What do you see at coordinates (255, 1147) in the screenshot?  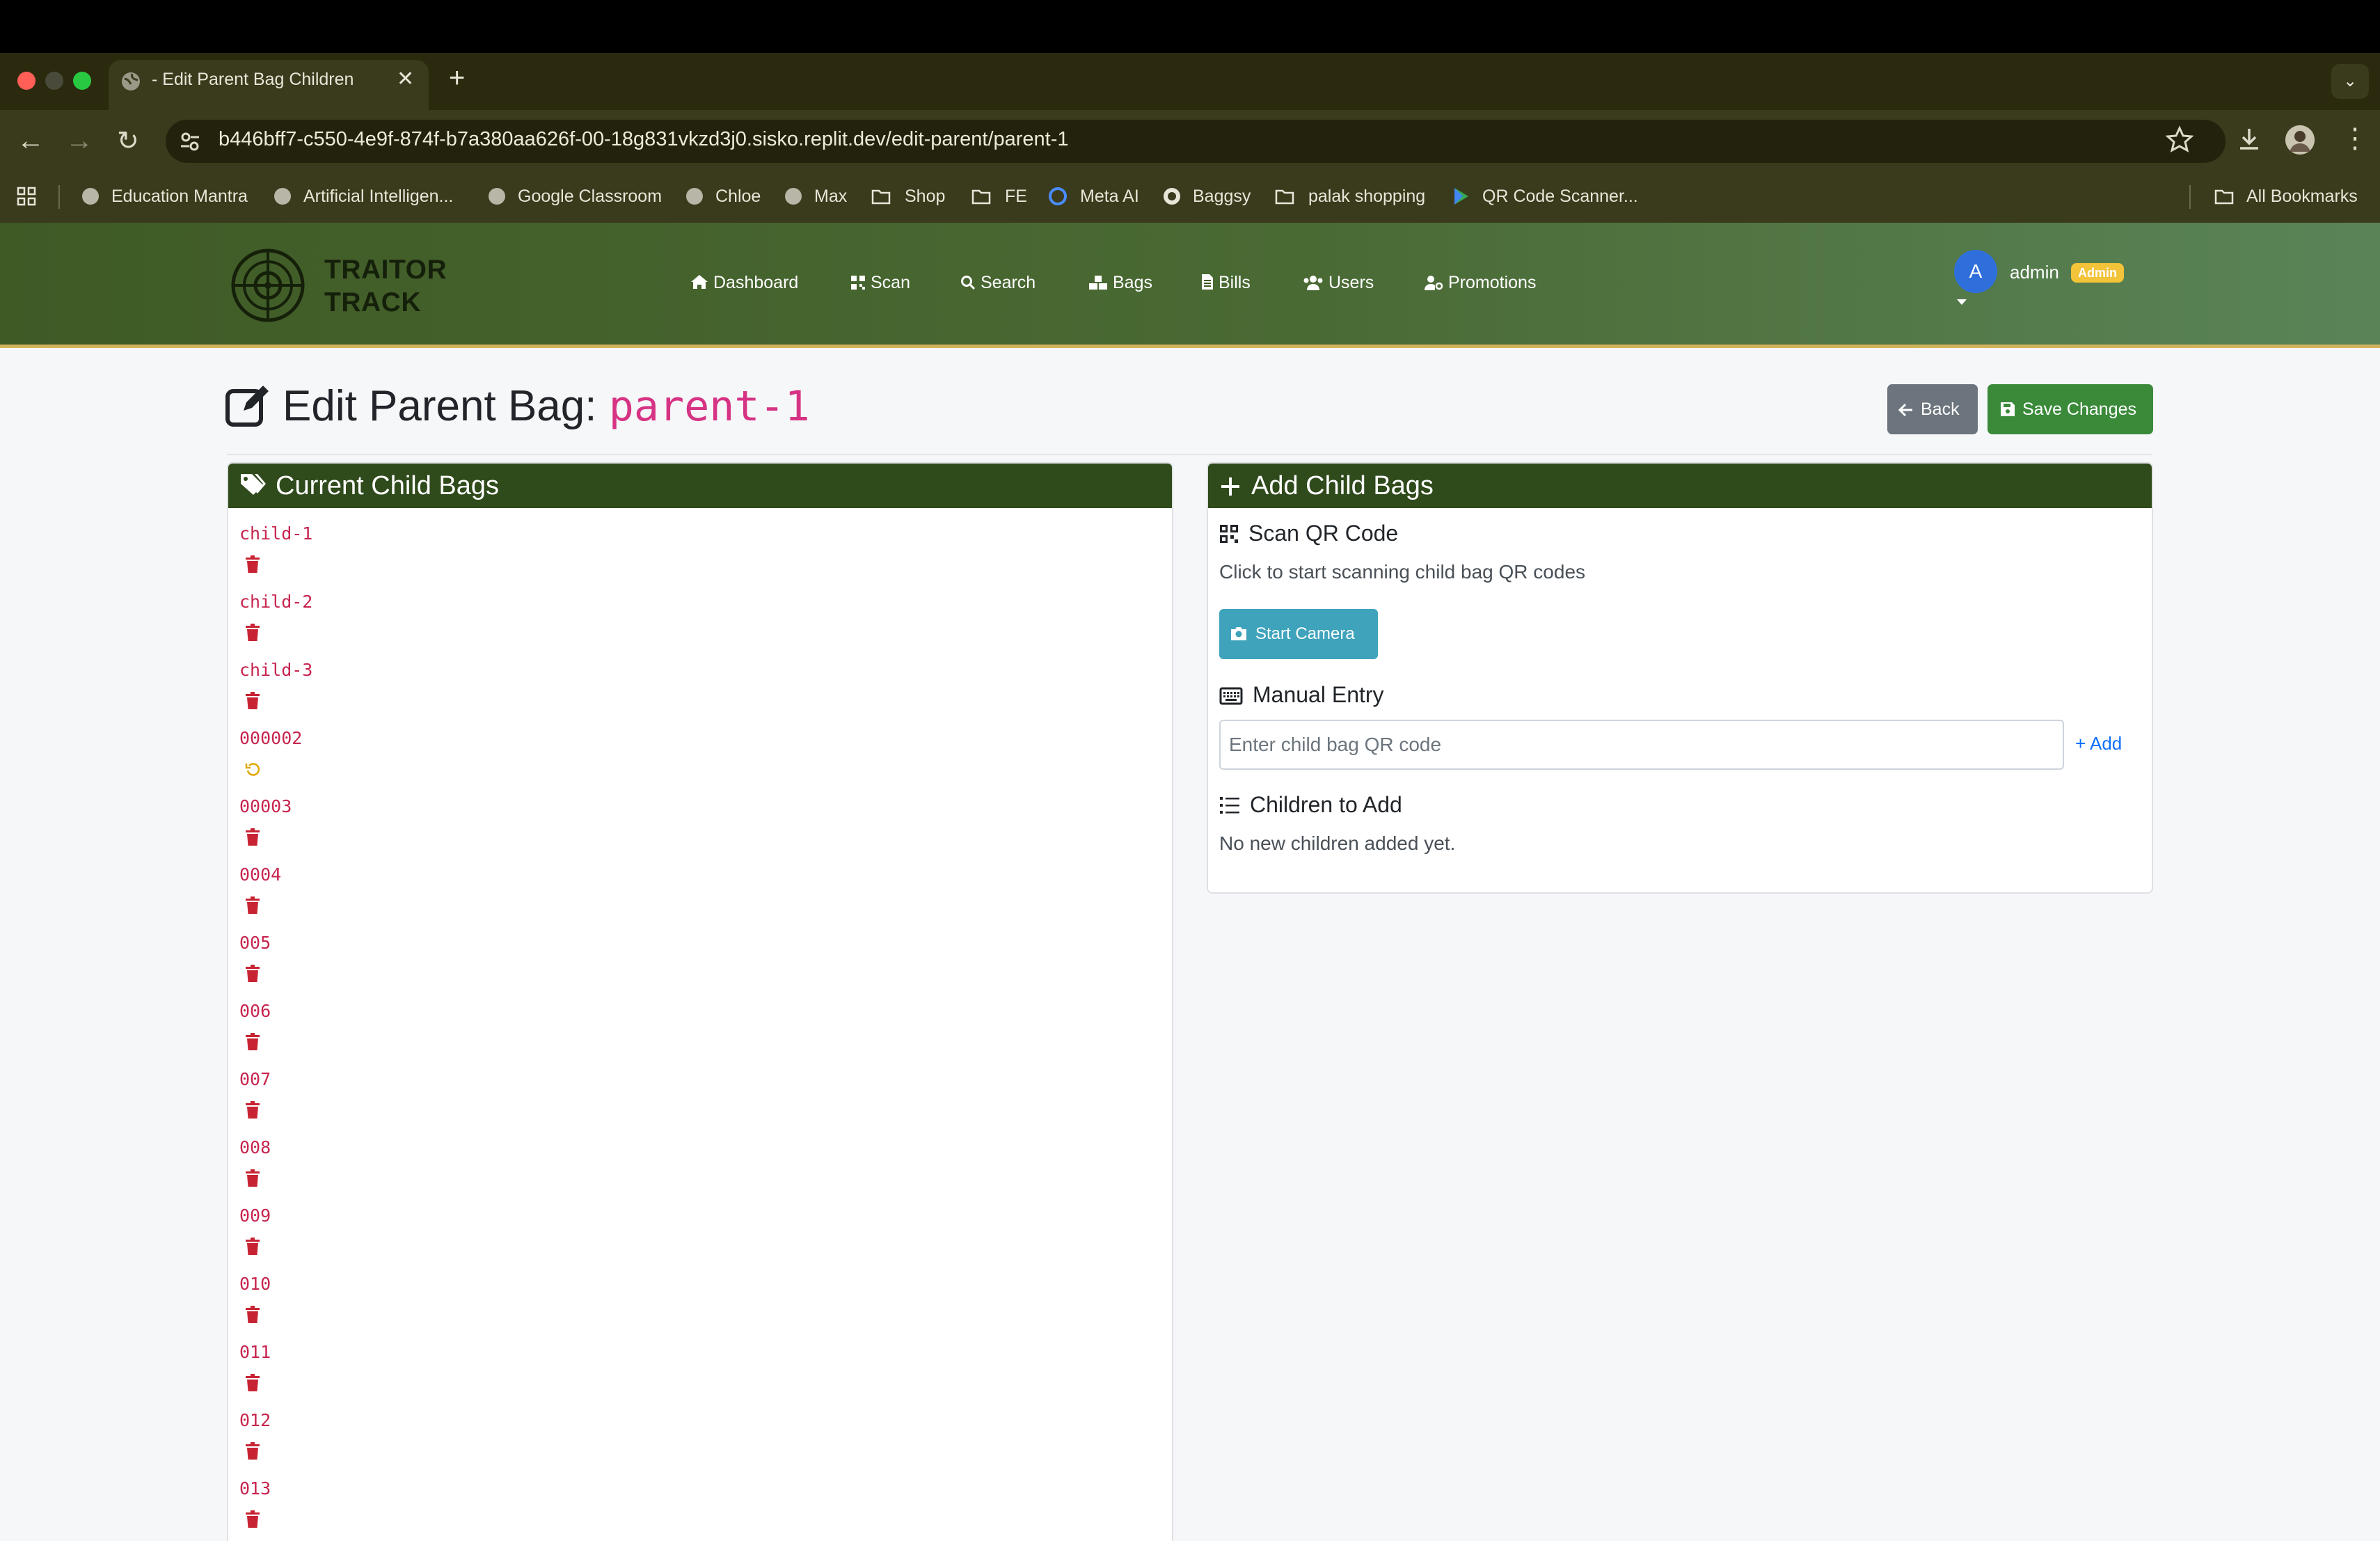 I see `child-bag-code: 008` at bounding box center [255, 1147].